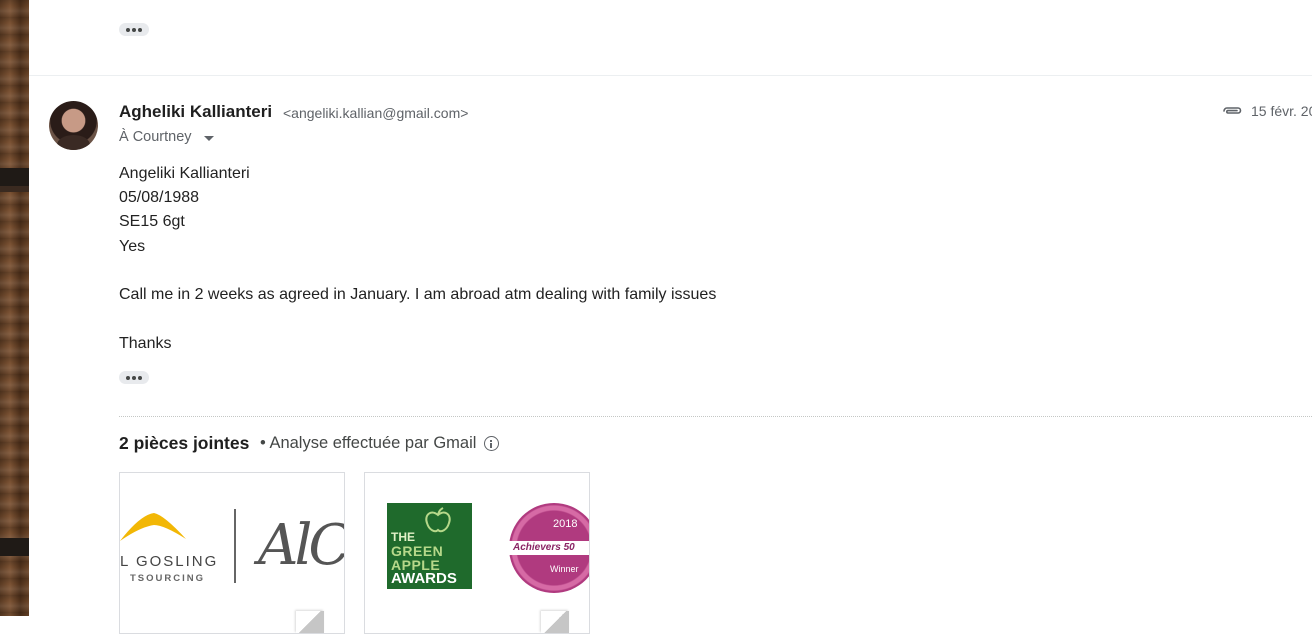  What do you see at coordinates (132, 246) in the screenshot?
I see `body-line: Yes` at bounding box center [132, 246].